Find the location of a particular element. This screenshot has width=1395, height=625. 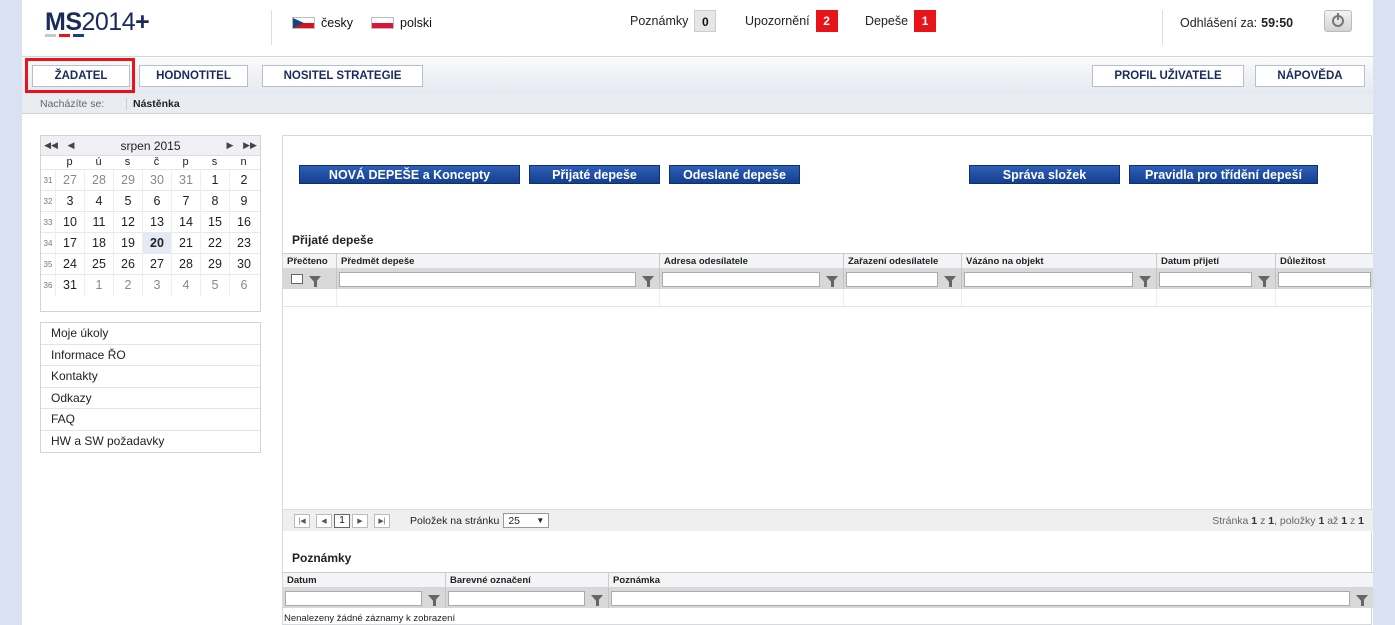

side-menu-item: Informace ŘO is located at coordinates (150, 355).